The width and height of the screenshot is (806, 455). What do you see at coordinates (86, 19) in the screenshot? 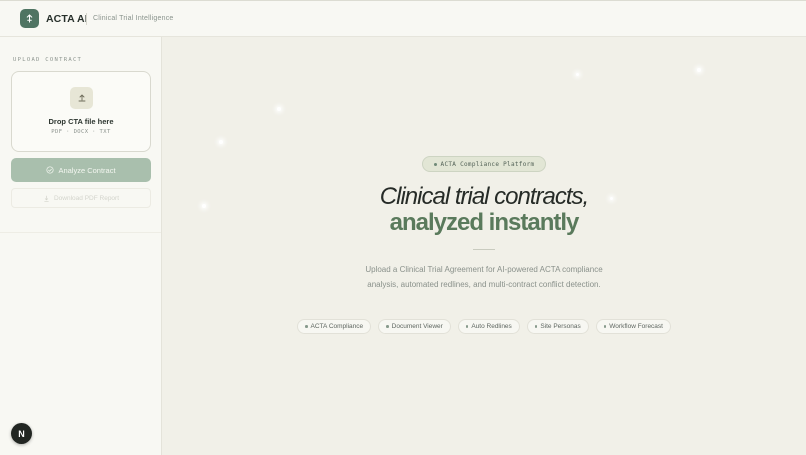
I see `header-divider` at bounding box center [86, 19].